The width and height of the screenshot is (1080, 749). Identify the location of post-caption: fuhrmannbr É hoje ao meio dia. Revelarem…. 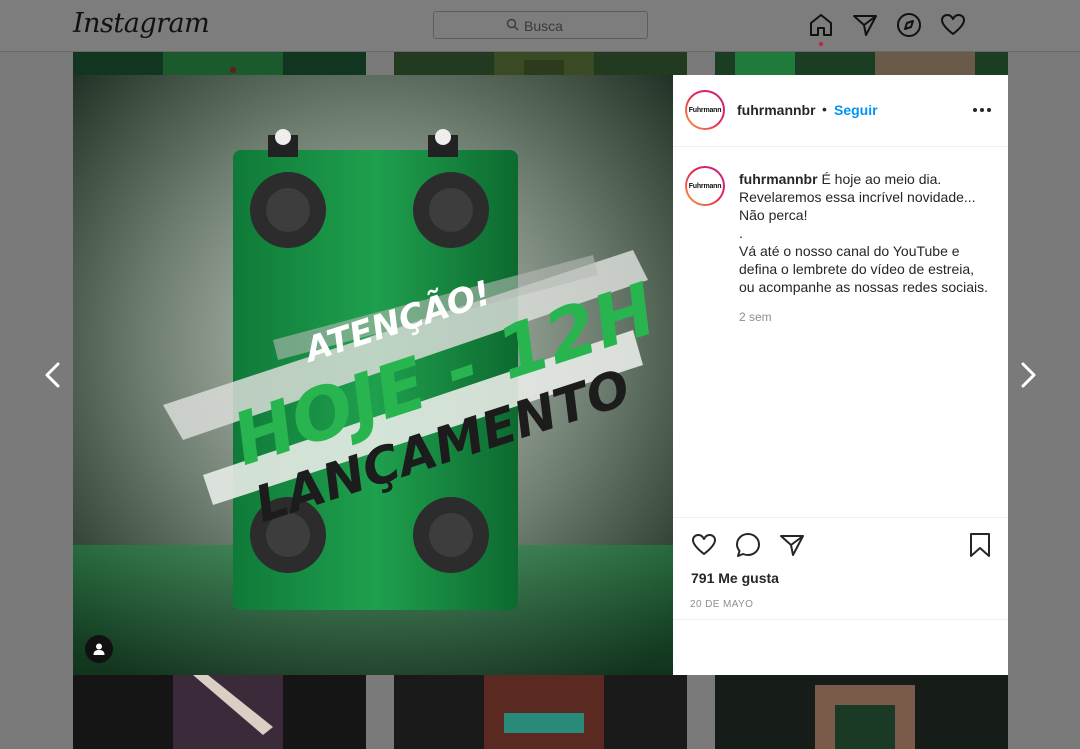
(870, 233).